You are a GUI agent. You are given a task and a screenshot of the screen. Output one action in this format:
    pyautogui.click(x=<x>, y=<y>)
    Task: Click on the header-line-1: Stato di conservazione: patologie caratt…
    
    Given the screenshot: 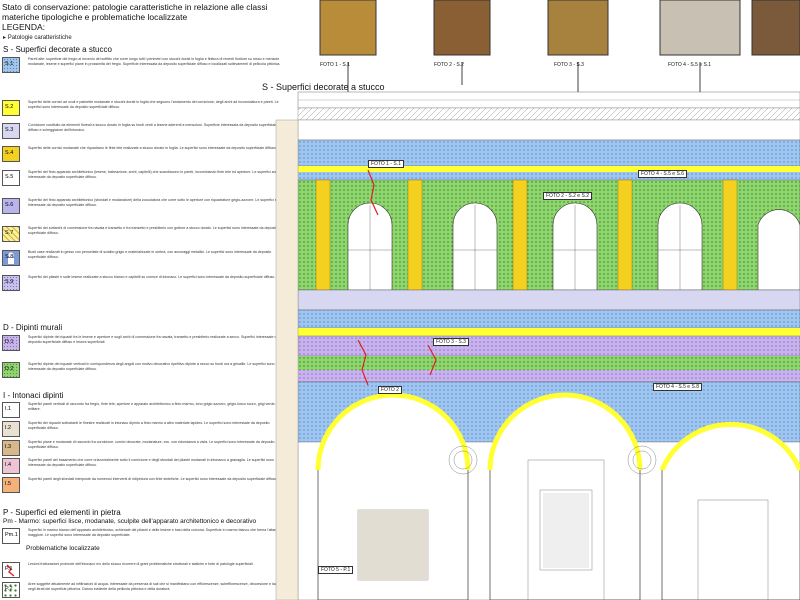 What is the action you would take?
    pyautogui.click(x=135, y=7)
    